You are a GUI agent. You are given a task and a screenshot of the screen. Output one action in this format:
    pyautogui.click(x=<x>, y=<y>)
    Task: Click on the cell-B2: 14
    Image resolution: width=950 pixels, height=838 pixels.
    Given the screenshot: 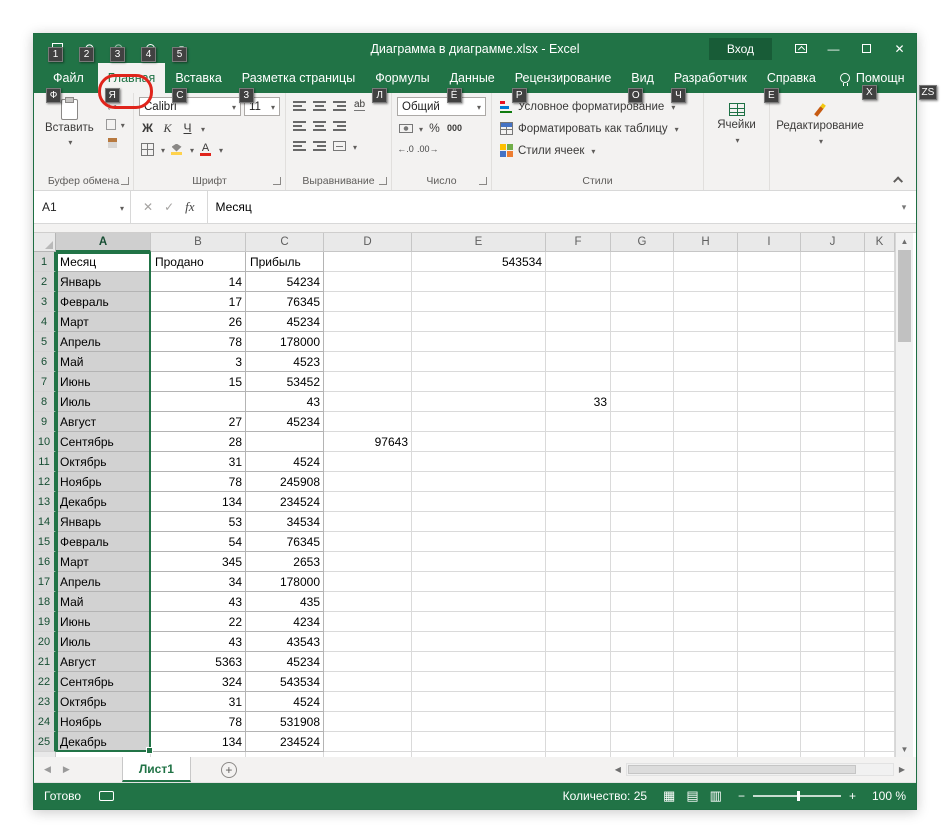 What is the action you would take?
    pyautogui.click(x=198, y=282)
    